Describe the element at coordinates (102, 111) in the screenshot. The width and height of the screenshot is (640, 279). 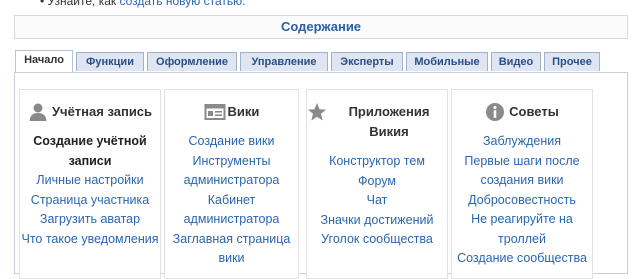
I see `column-title: Учётная запись` at that location.